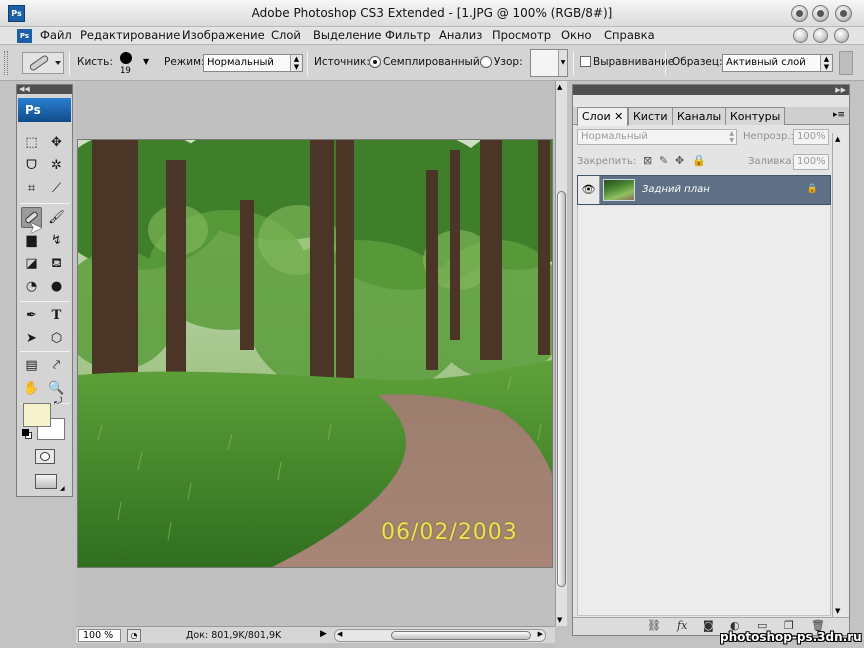  What do you see at coordinates (56, 240) in the screenshot?
I see `history-brush-tool-icon: ↯` at bounding box center [56, 240].